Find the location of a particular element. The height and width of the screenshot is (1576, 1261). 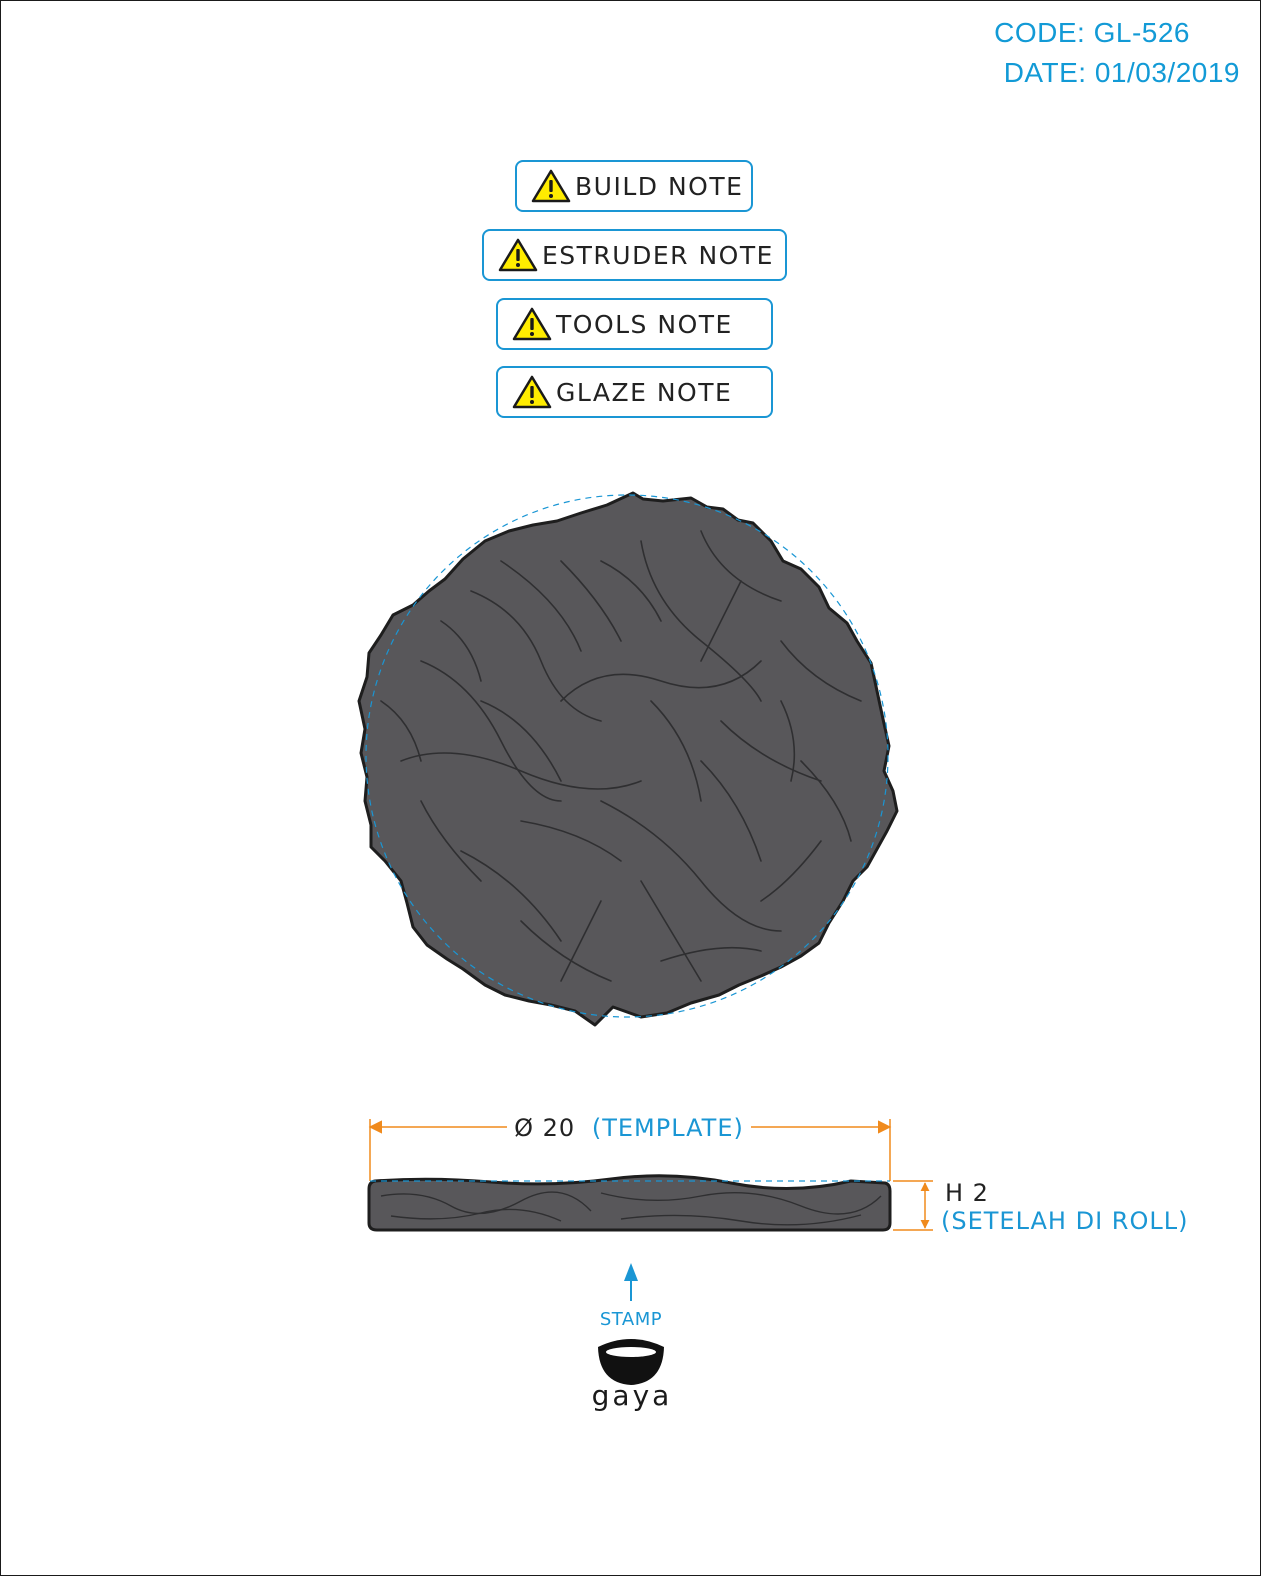

diameter-value: Ø 20 is located at coordinates (544, 1128).